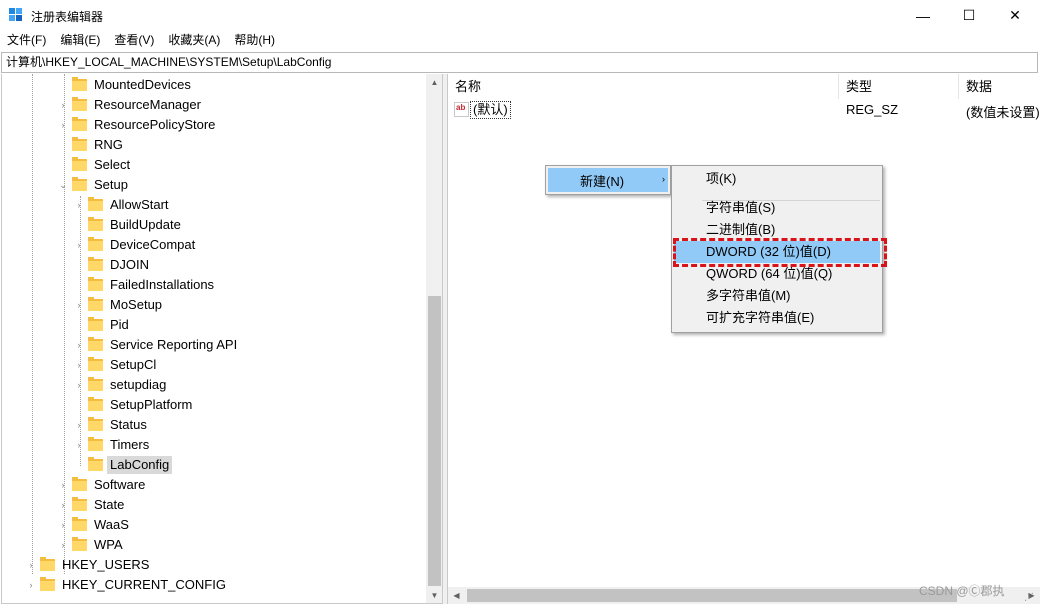  Describe the element at coordinates (777, 318) in the screenshot. I see `submenu-item-expandable-string-value: 可扩充字符串值(E)` at that location.